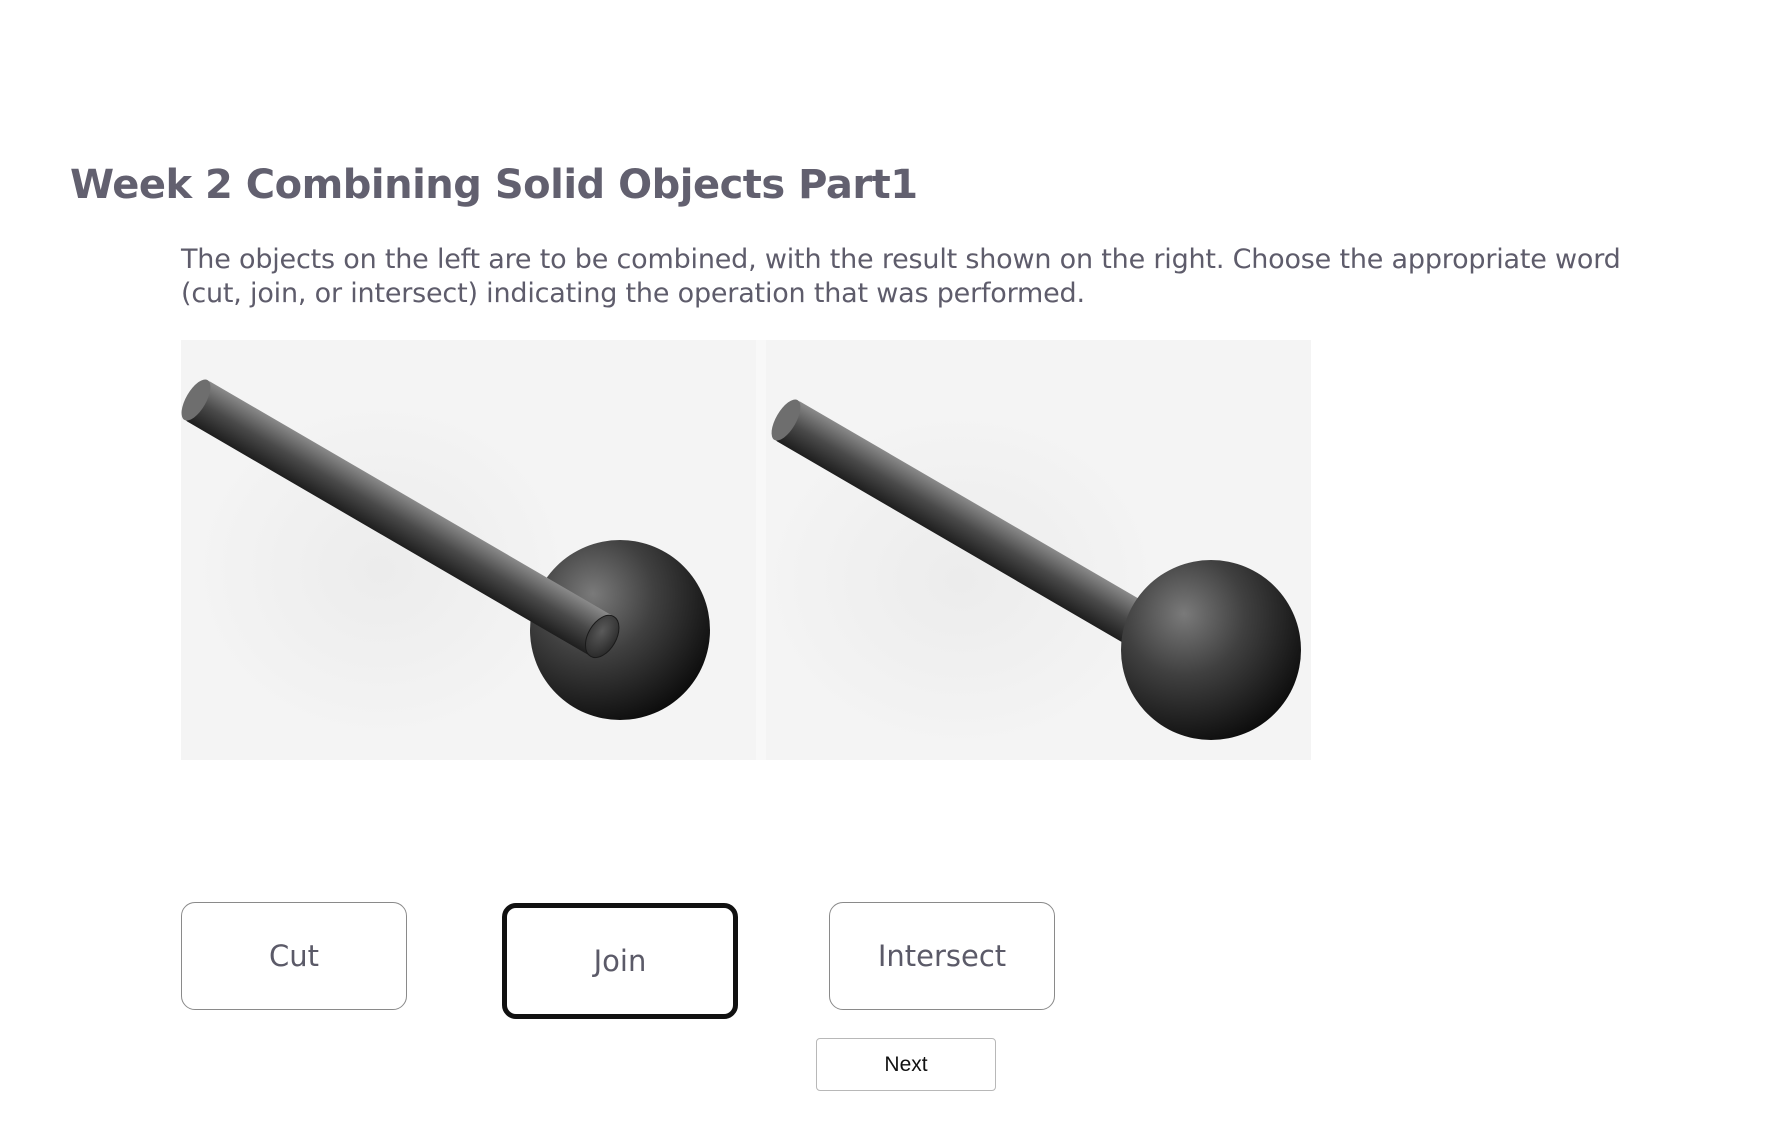 This screenshot has height=1126, width=1790. What do you see at coordinates (494, 185) in the screenshot?
I see `page-title: Week 2 Combining Solid Objects Part1` at bounding box center [494, 185].